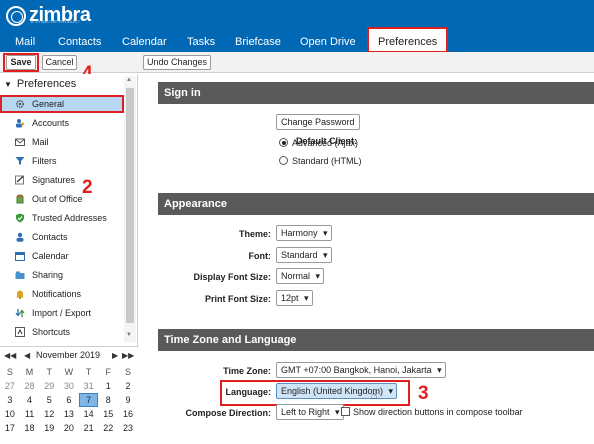 Image resolution: width=594 pixels, height=444 pixels. Describe the element at coordinates (62, 142) in the screenshot. I see `sidebar-item-mail: Mail` at that location.